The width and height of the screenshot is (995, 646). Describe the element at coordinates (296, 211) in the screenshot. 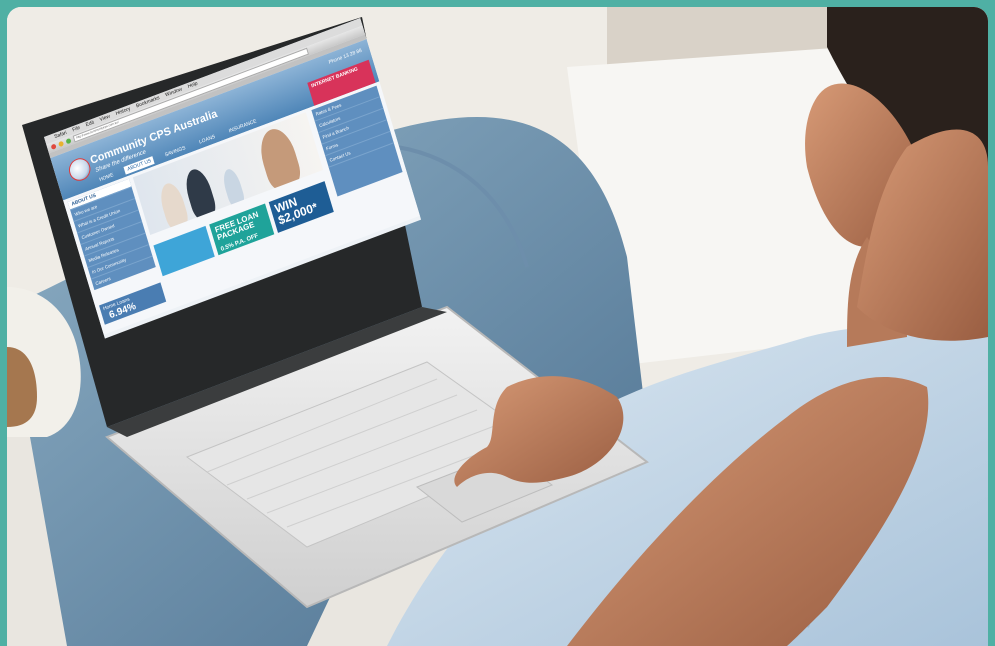

I see `promo-win-text: WIN $2,000*` at that location.